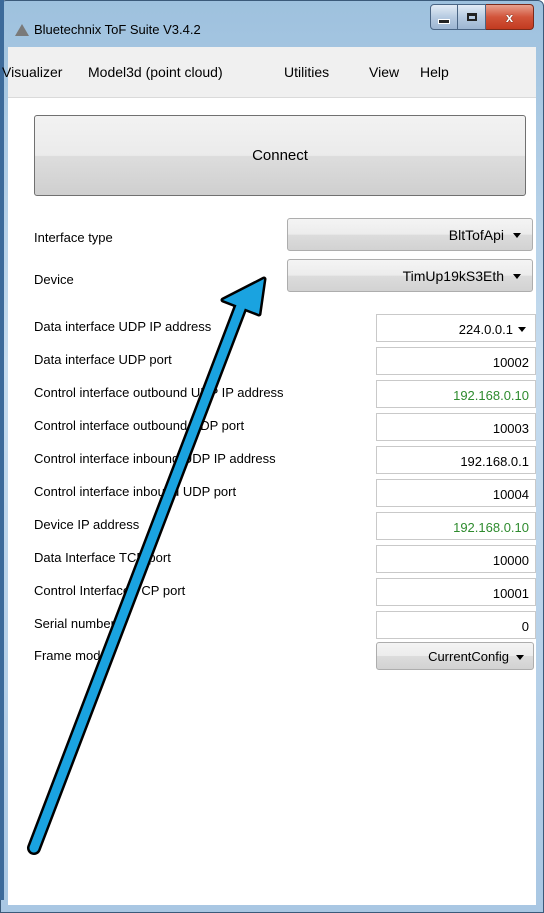  I want to click on interface-type-label: Interface type, so click(73, 237).